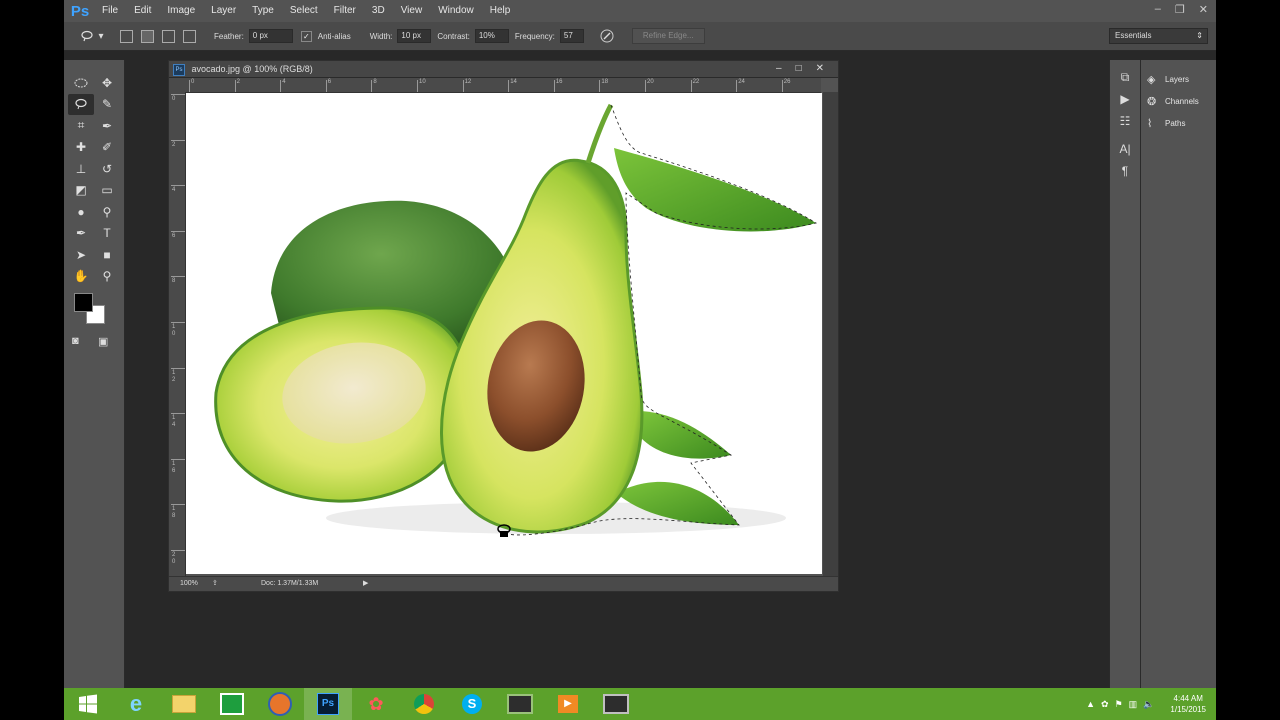 The image size is (1280, 720). Describe the element at coordinates (215, 584) in the screenshot. I see `share-icon: ⇪` at that location.